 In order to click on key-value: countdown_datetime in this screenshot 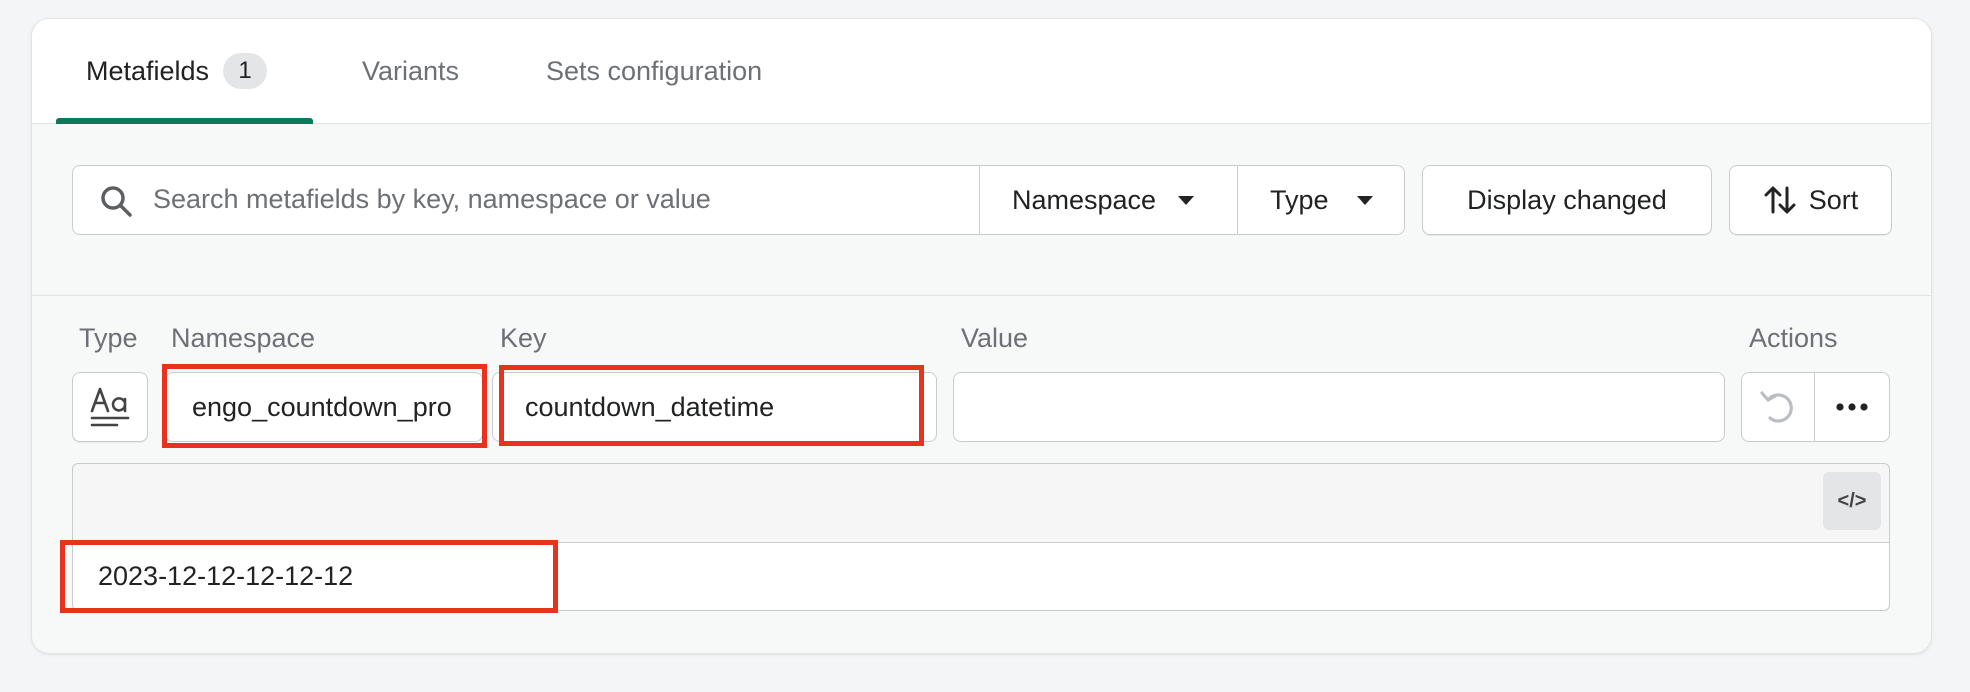, I will do `click(650, 406)`.